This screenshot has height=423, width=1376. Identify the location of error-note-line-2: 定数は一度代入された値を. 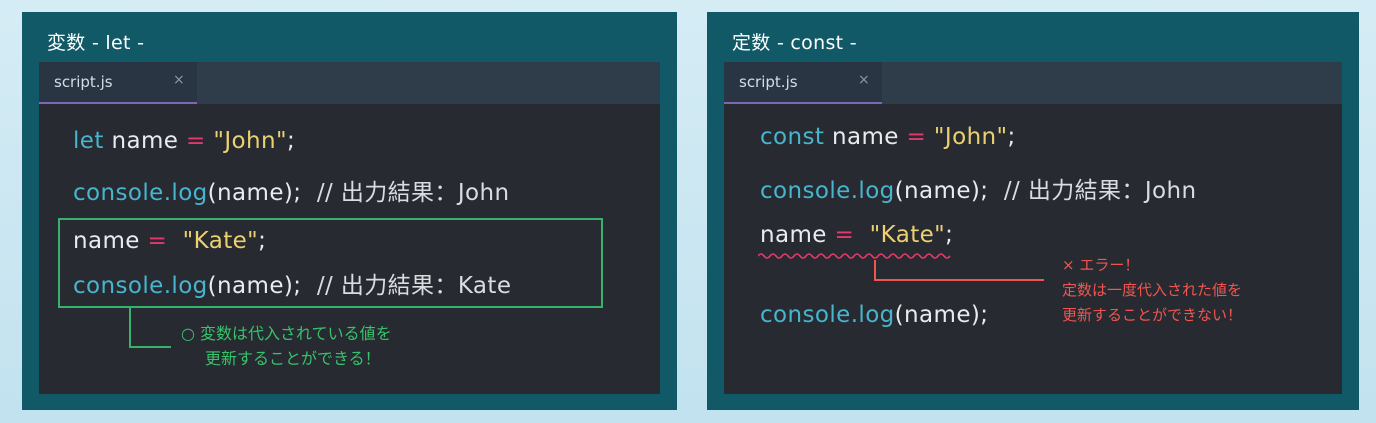
(1152, 290).